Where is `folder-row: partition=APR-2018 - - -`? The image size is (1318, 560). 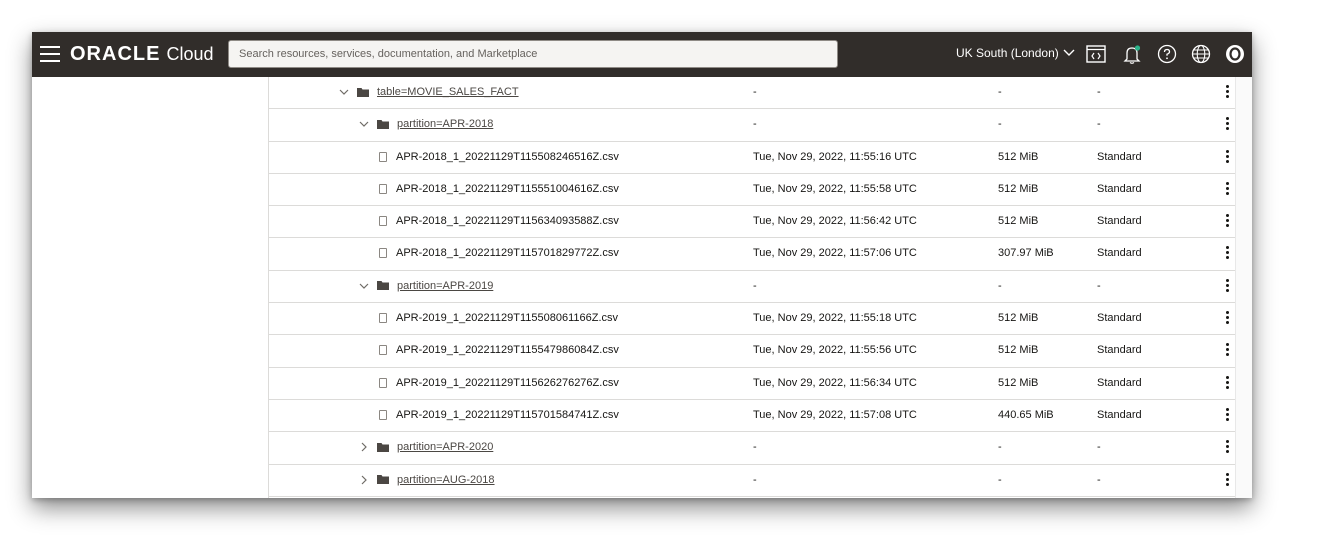
folder-row: partition=APR-2018 - - - is located at coordinates (752, 125).